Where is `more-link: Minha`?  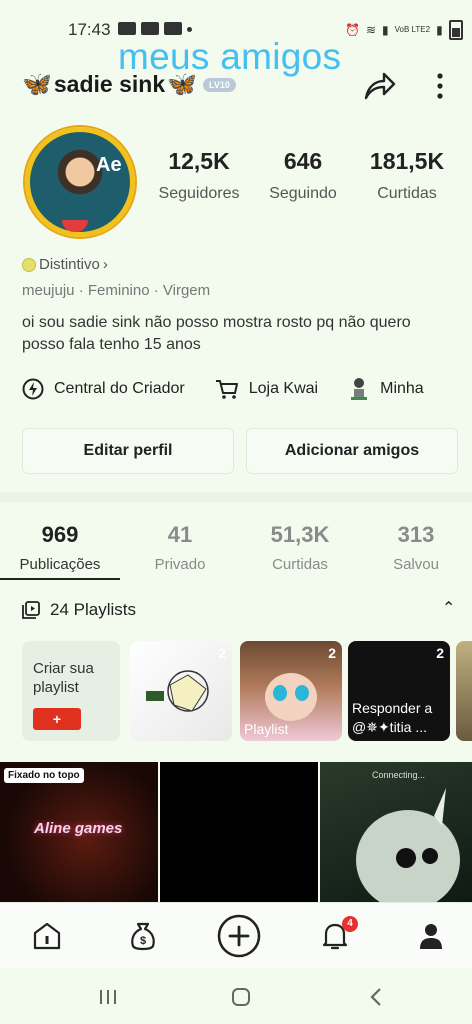
more-link: Minha is located at coordinates (386, 389).